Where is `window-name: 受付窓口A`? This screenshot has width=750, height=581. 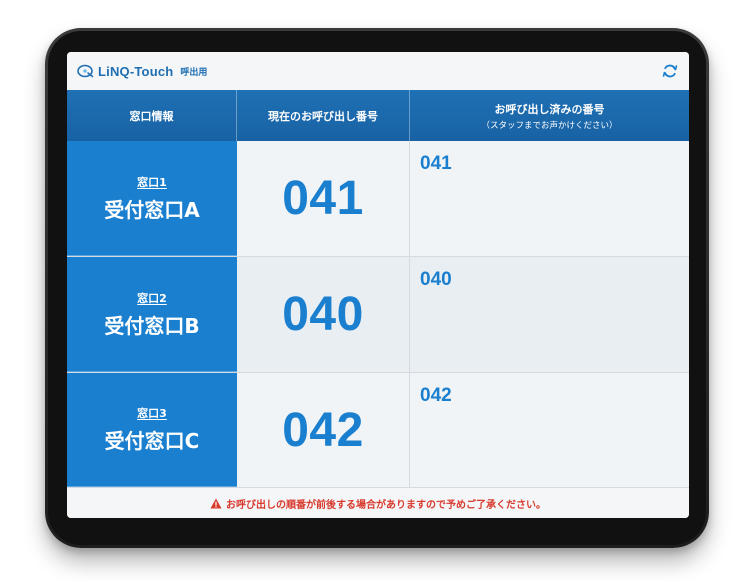
window-name: 受付窓口A is located at coordinates (152, 209).